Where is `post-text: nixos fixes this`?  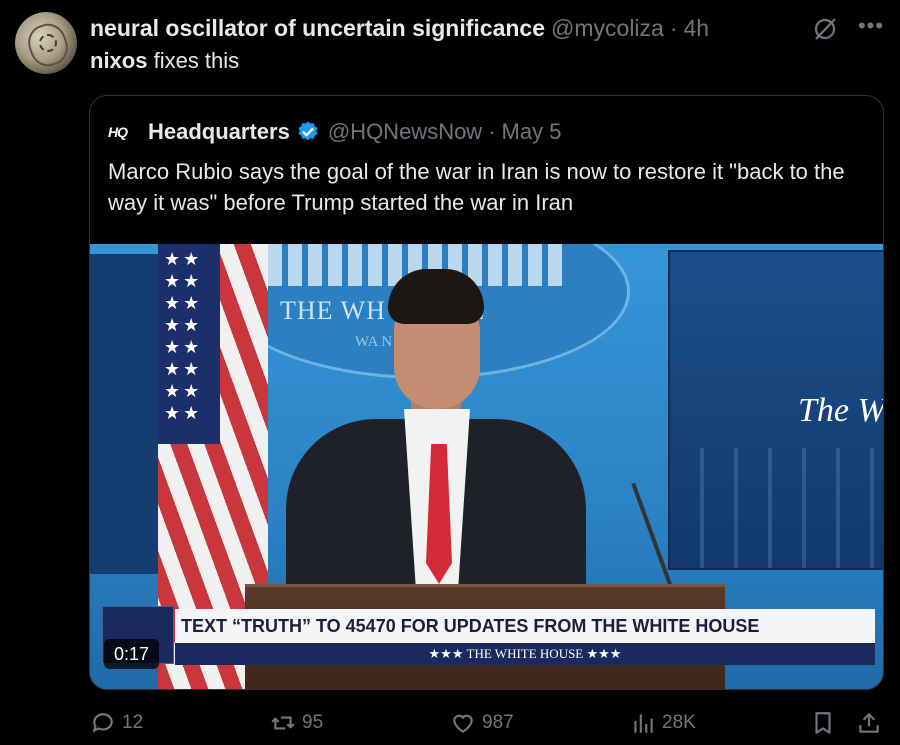
post-text: nixos fixes this is located at coordinates (164, 61).